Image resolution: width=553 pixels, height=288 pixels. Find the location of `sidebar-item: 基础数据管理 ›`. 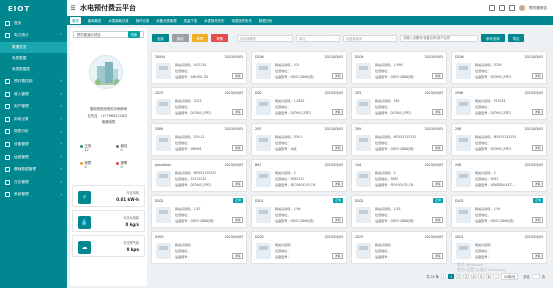

sidebar-item: 基础数据管理 › is located at coordinates (33, 169).